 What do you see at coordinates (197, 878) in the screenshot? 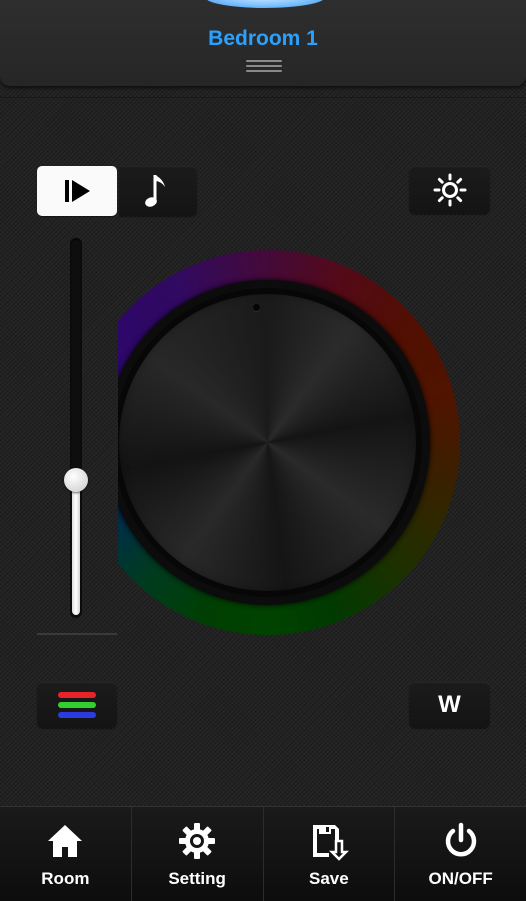
I see `tab-setting-label: Setting` at bounding box center [197, 878].